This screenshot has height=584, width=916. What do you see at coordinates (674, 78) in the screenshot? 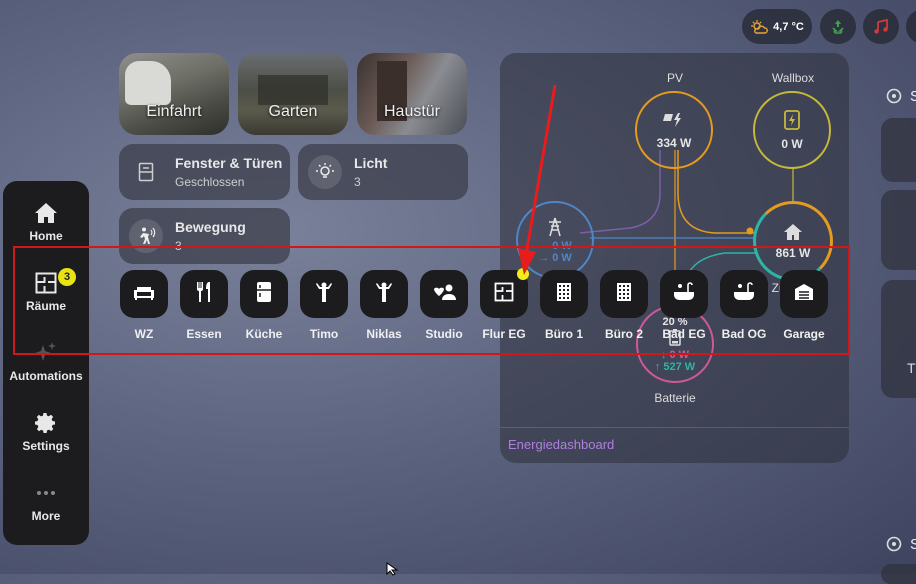
I see `pv-label: PV` at bounding box center [674, 78].